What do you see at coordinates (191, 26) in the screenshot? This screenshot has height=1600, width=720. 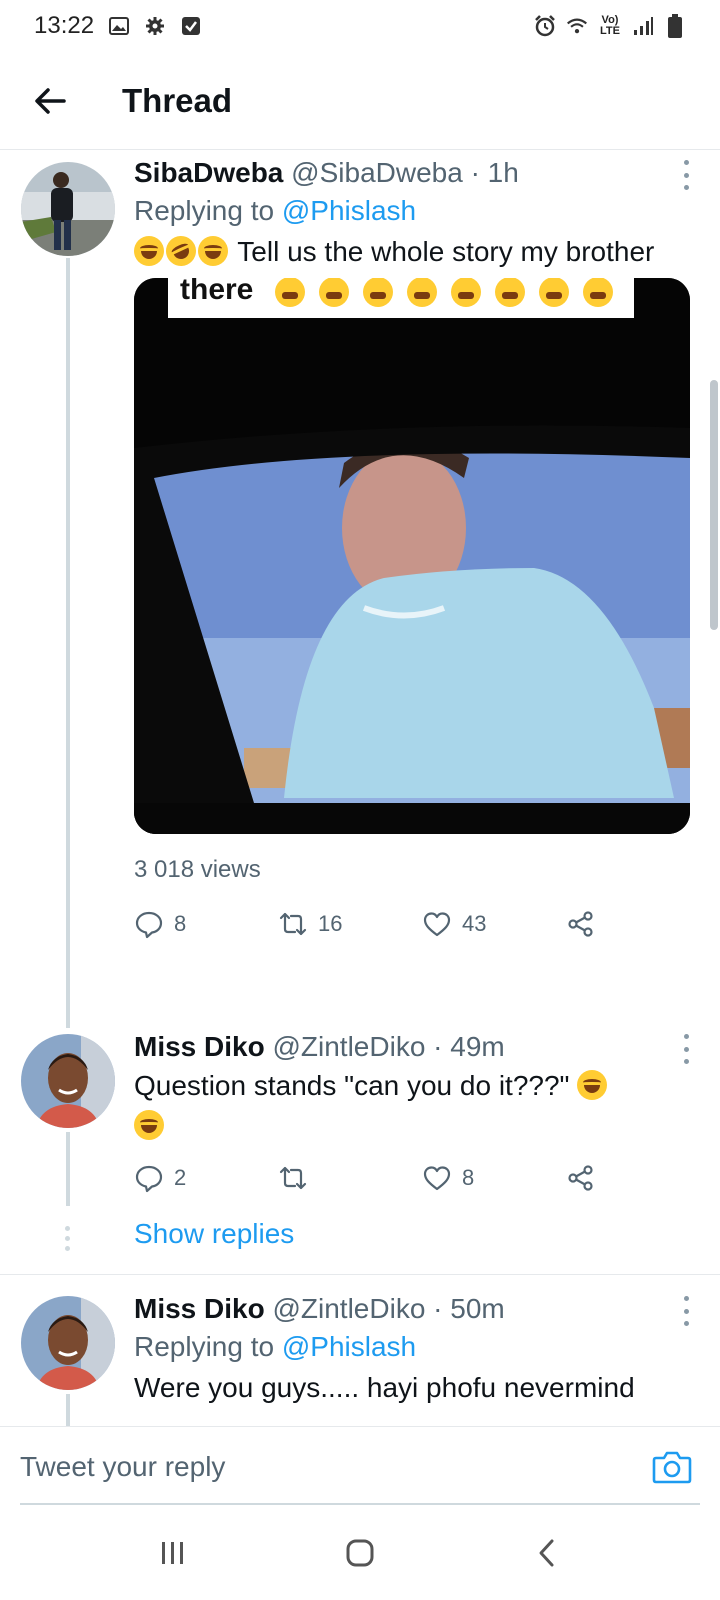 I see `checkbox-icon` at bounding box center [191, 26].